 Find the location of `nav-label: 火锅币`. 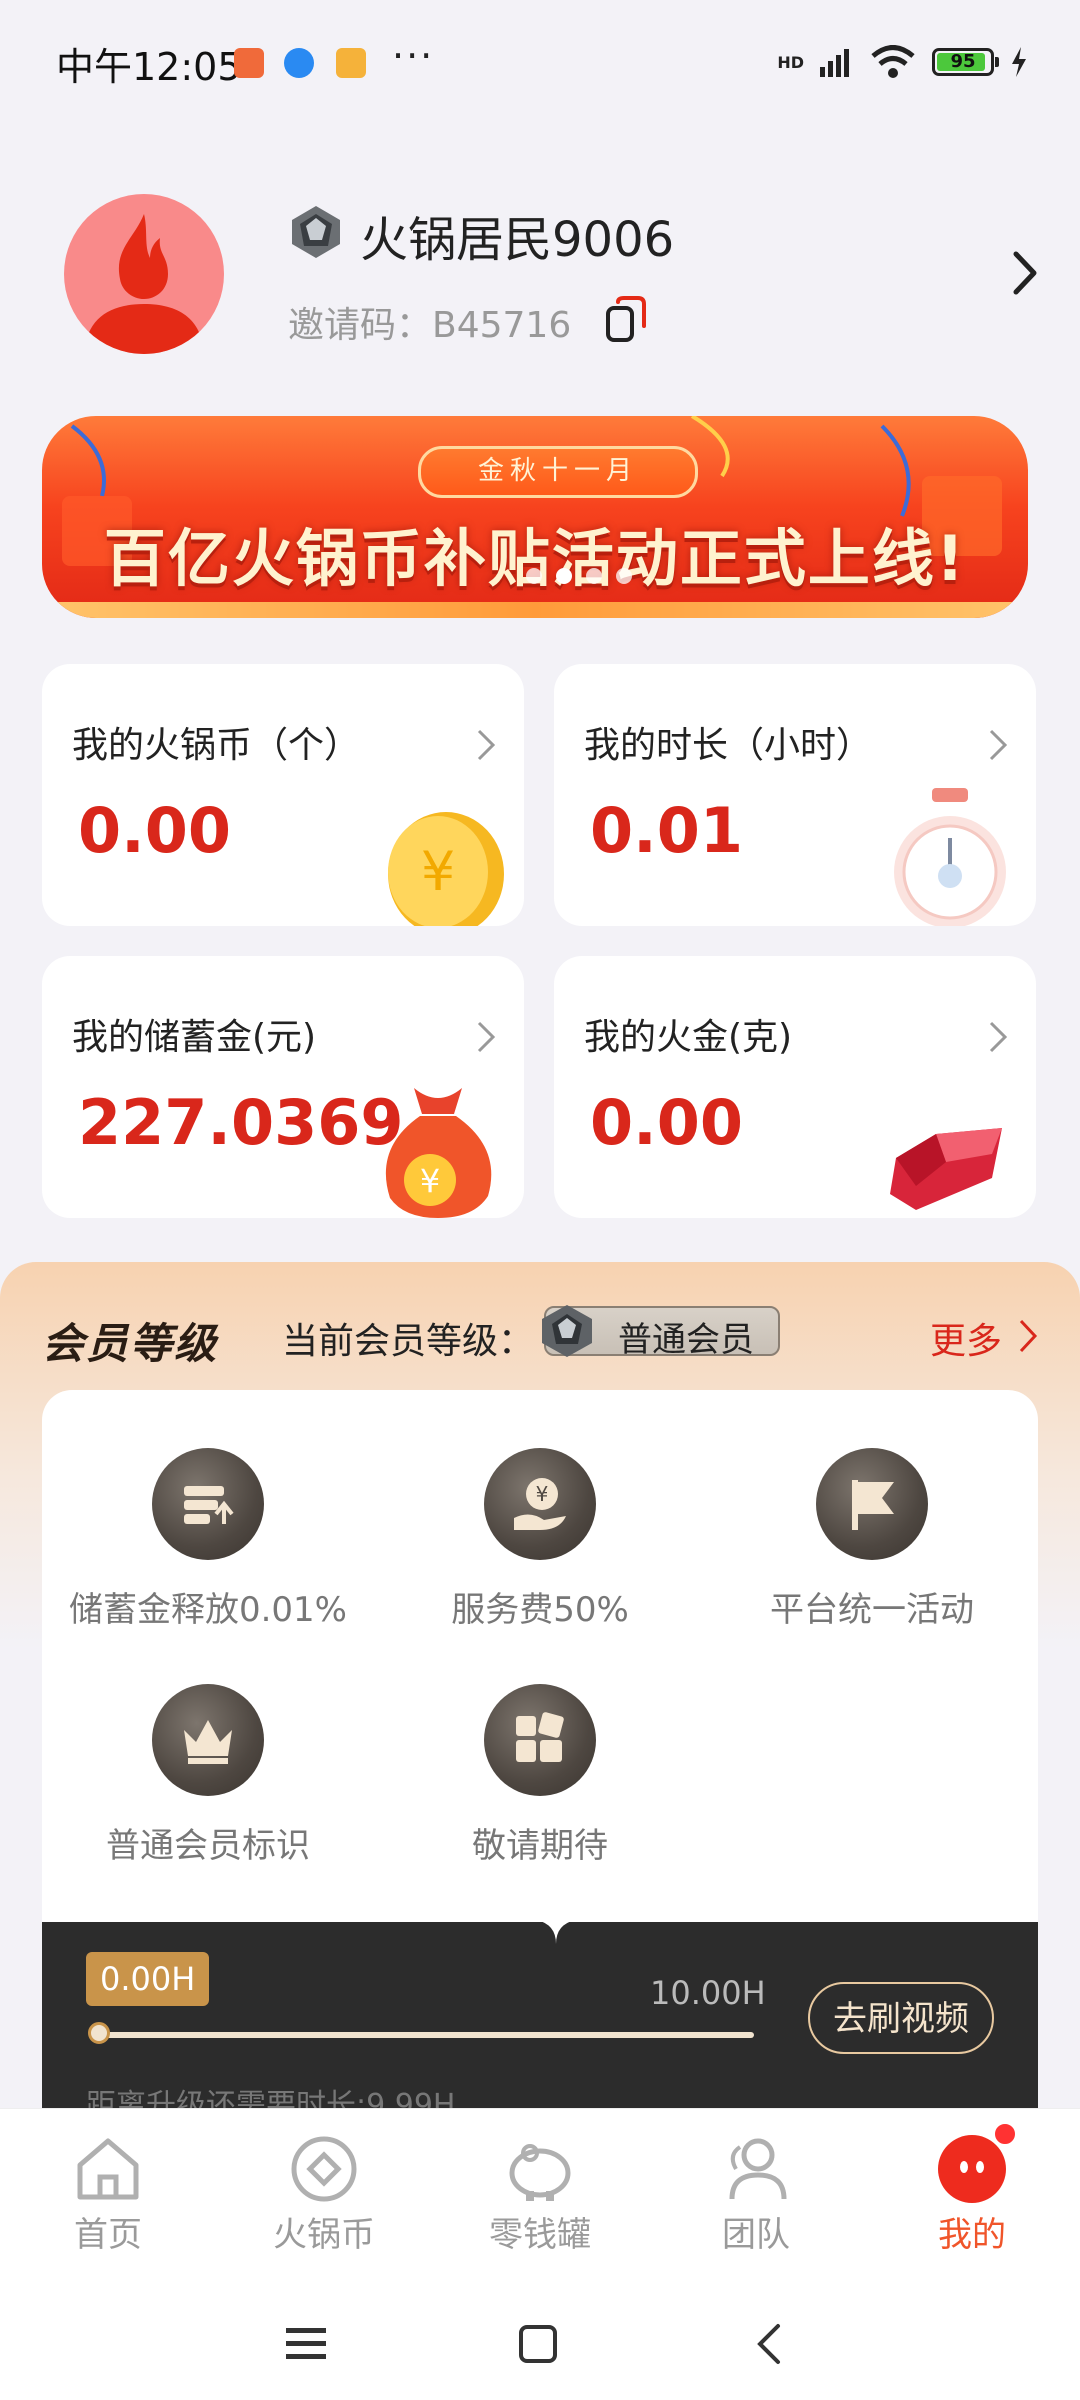

nav-label: 火锅币 is located at coordinates (324, 2235).